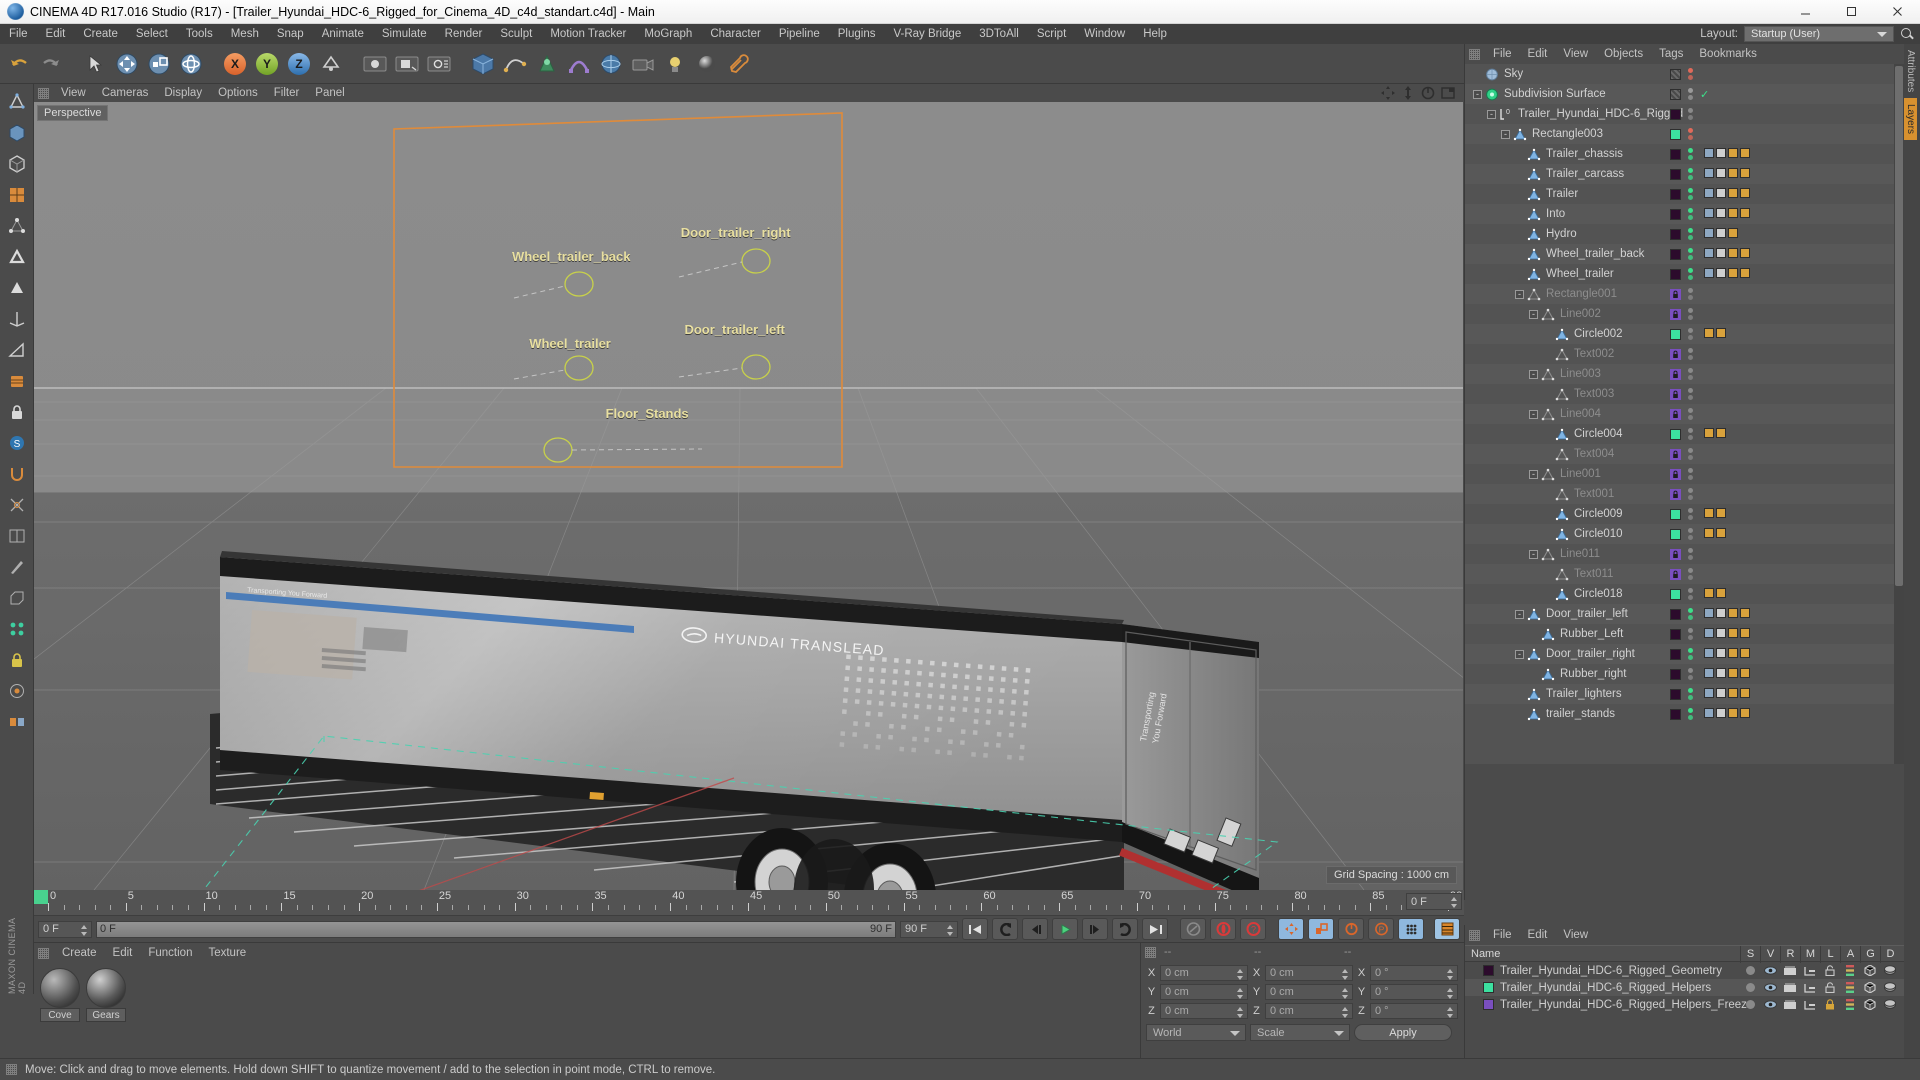  Describe the element at coordinates (183, 93) in the screenshot. I see `viewport-menu-display: Display` at that location.